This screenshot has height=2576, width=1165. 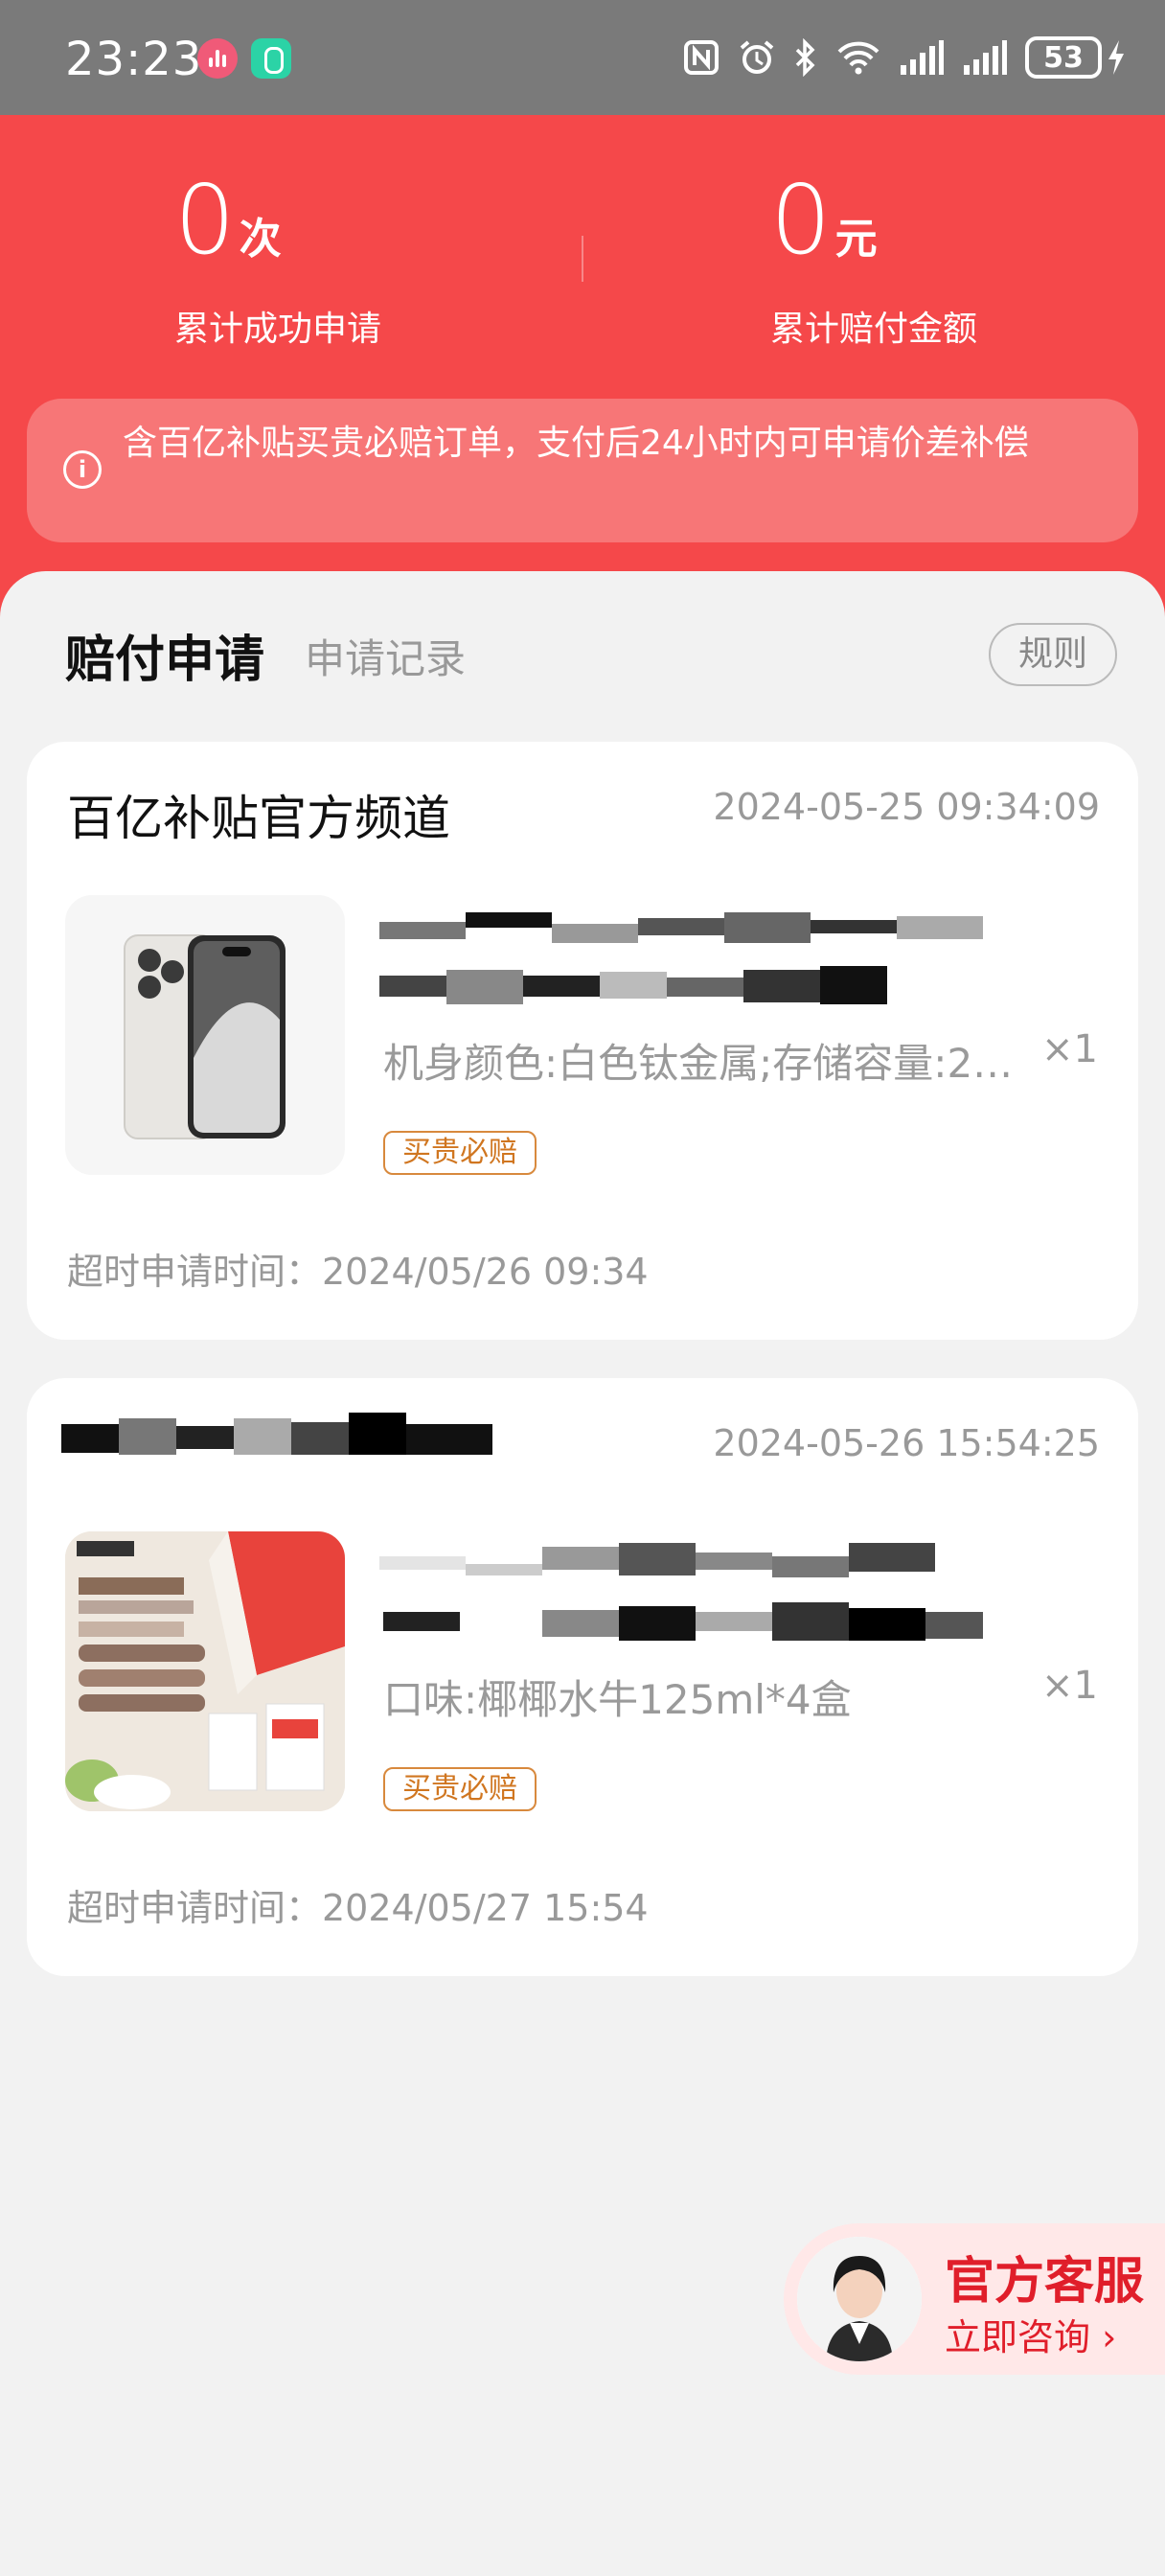 I want to click on order-time: 2024-05-25 09:34:09, so click(x=906, y=807).